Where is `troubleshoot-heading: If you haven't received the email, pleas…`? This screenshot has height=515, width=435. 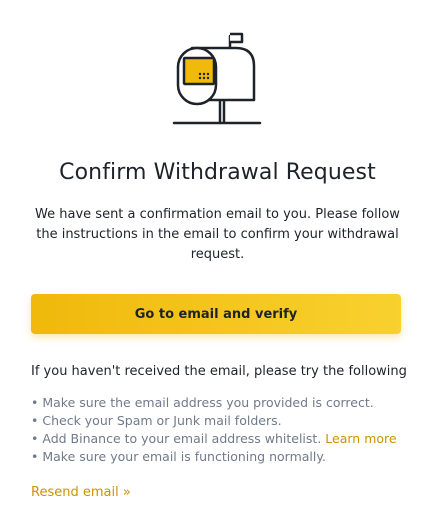
troubleshoot-heading: If you haven't received the email, pleas… is located at coordinates (219, 371).